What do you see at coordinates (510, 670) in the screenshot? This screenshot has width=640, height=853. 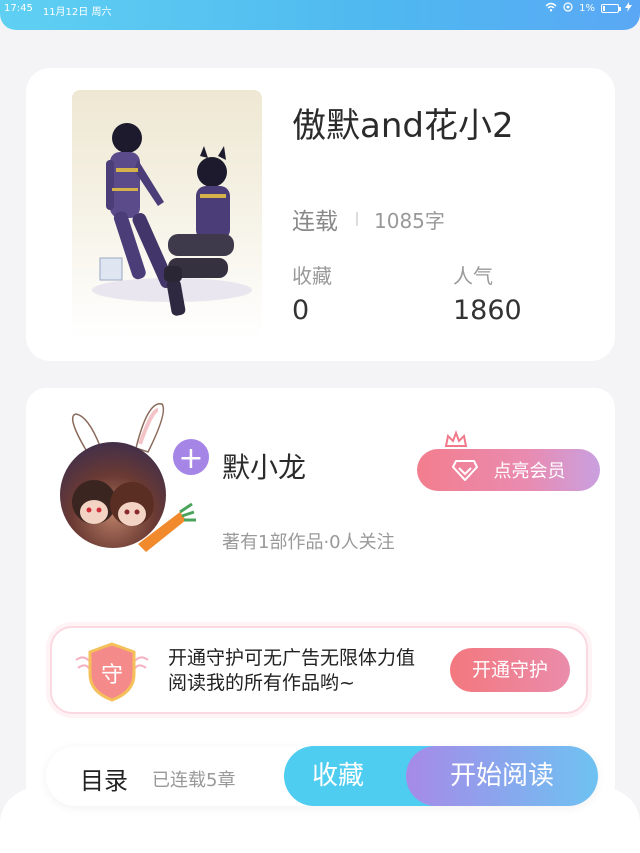 I see `activate-guard-button: 开通守护` at bounding box center [510, 670].